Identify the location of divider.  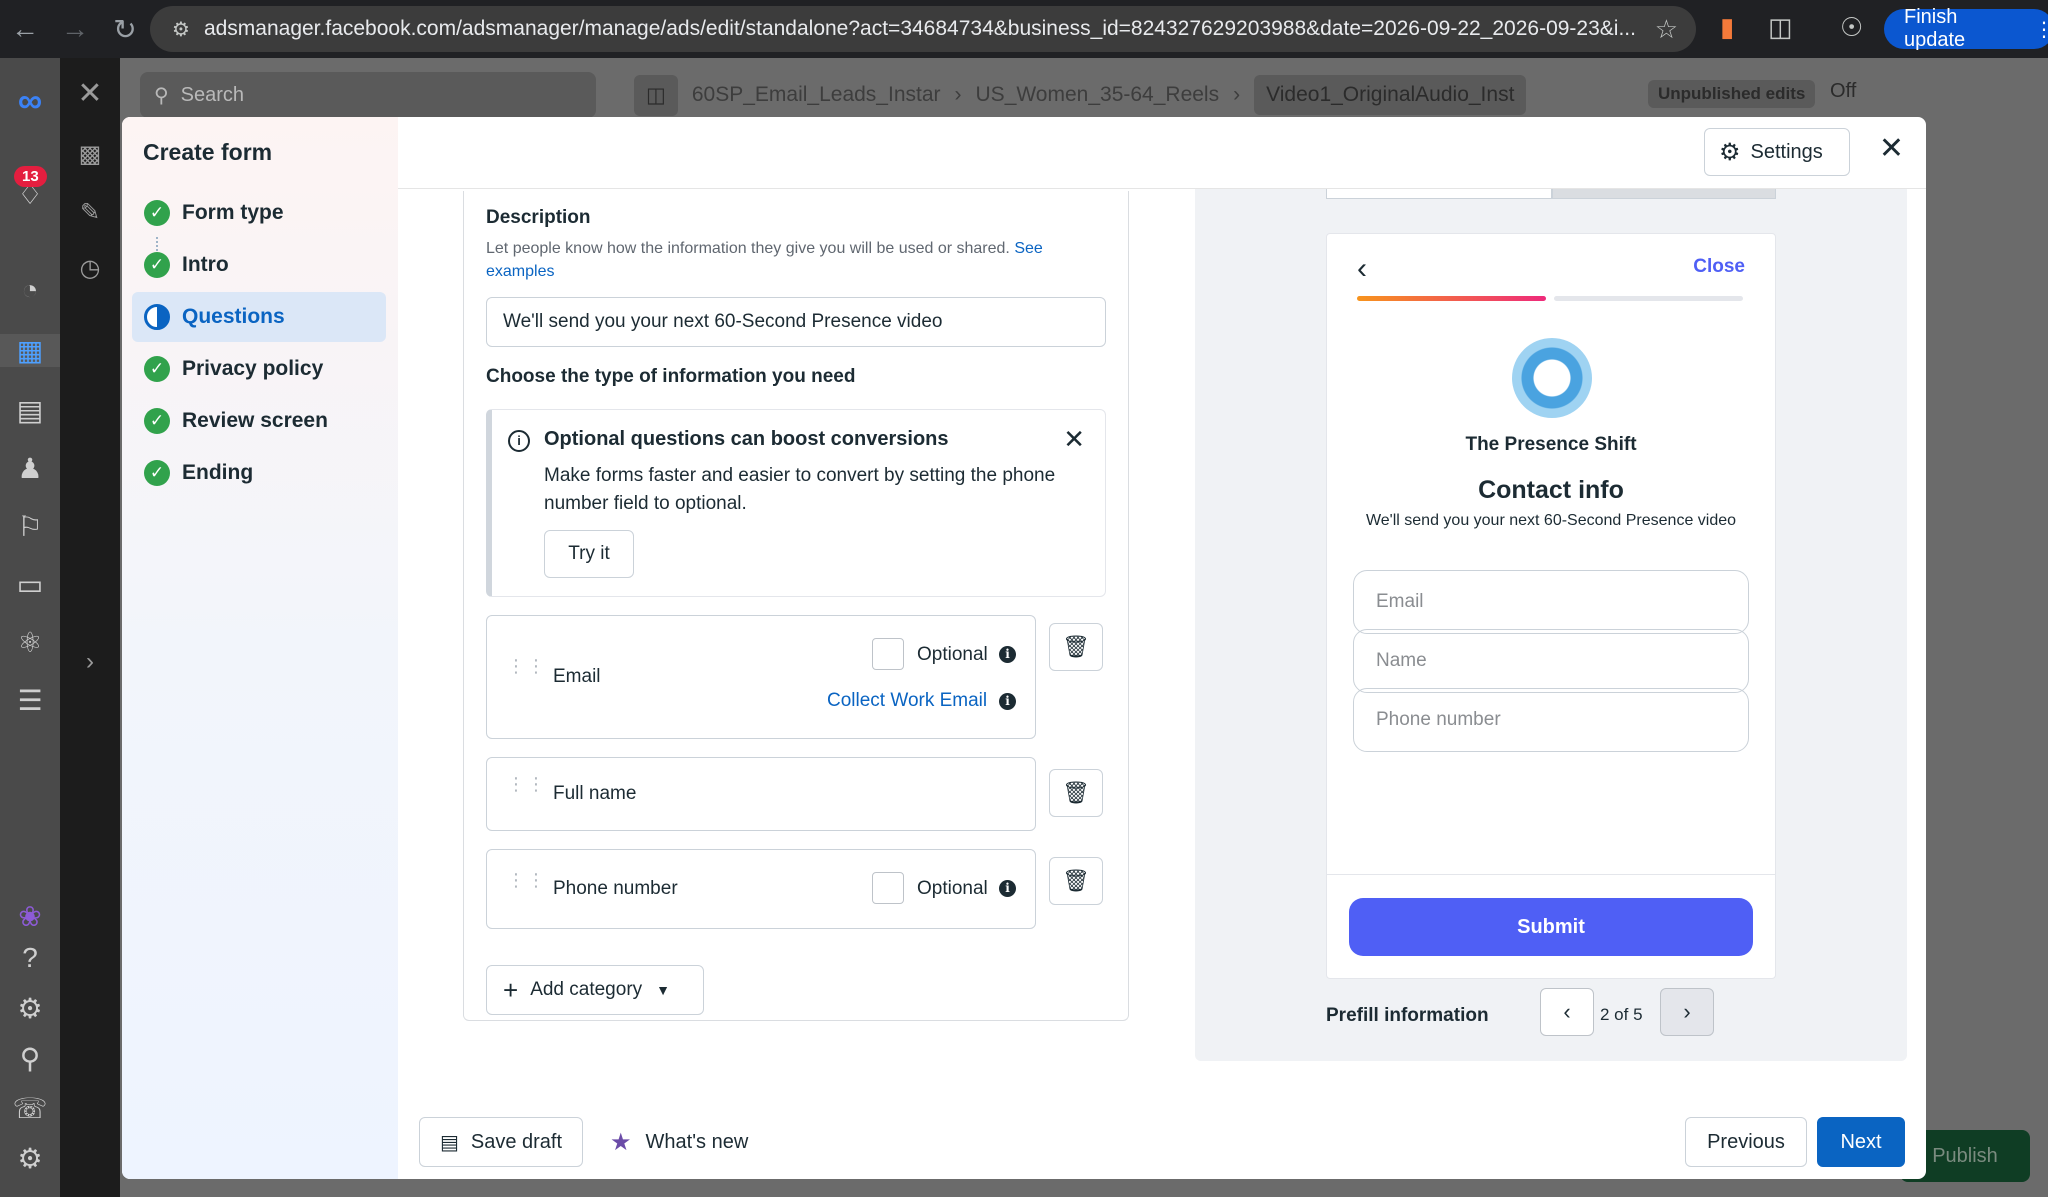
(1551, 874).